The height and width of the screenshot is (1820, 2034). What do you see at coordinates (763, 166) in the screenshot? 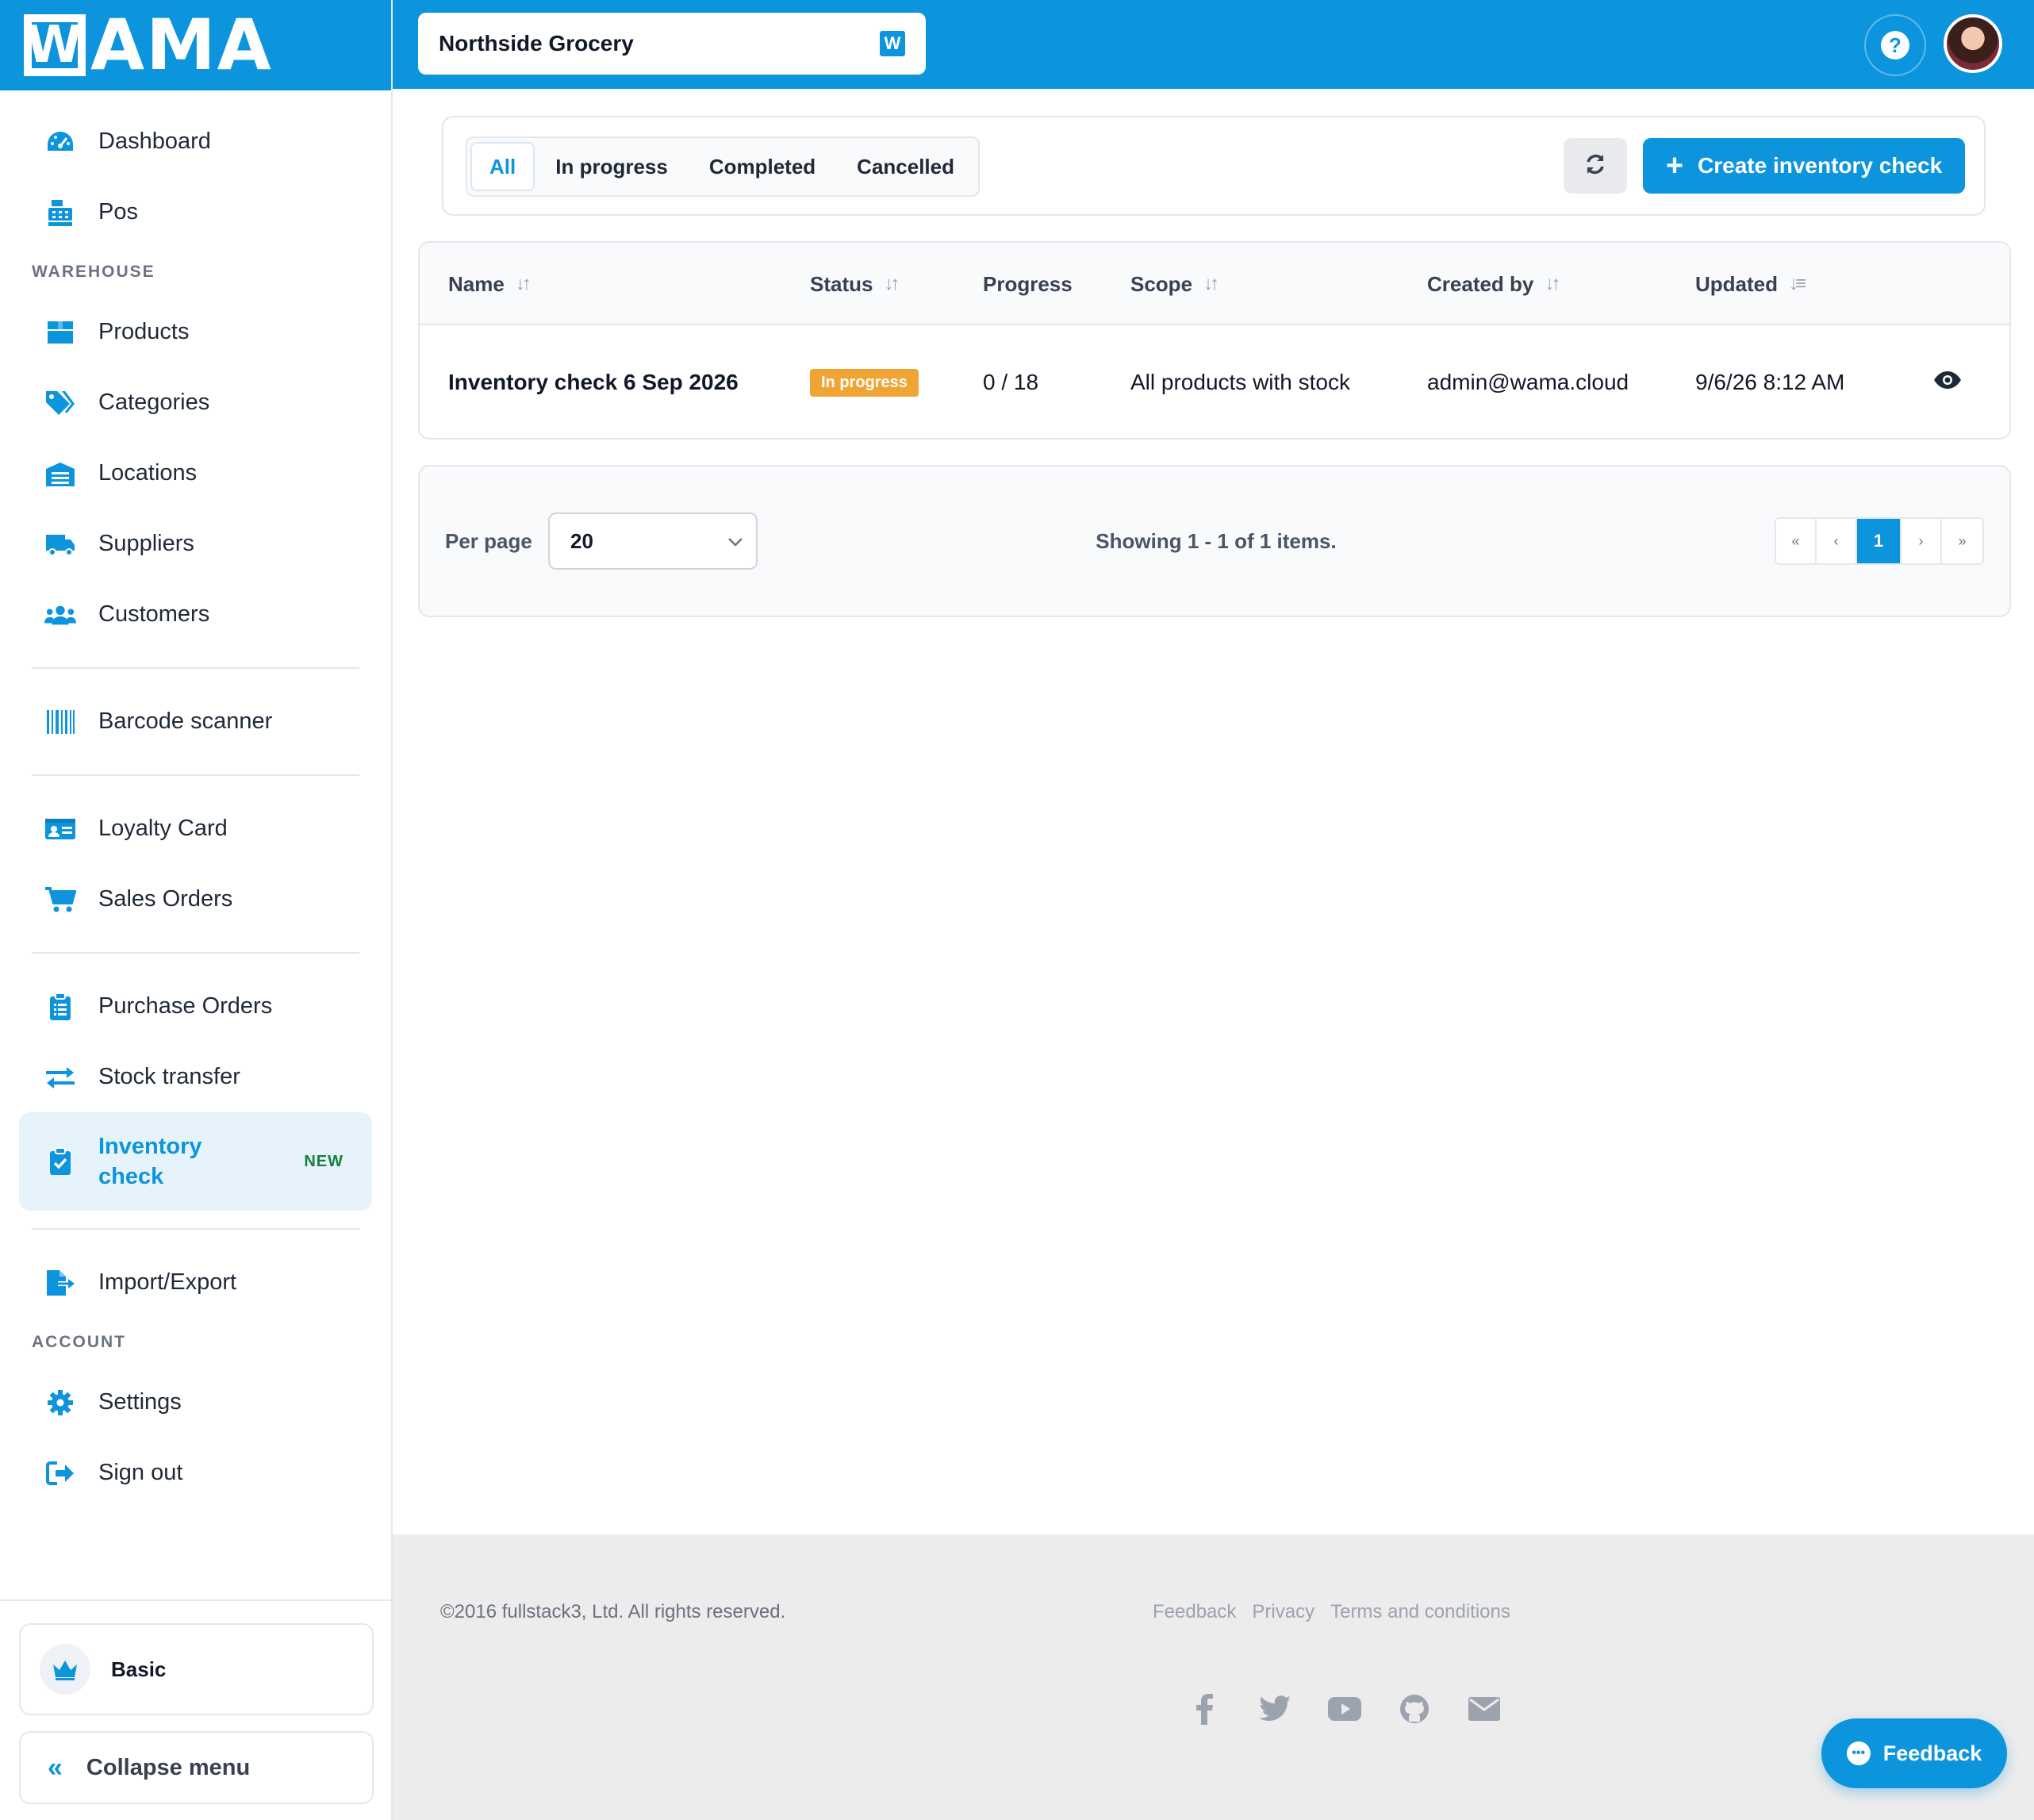
I see `tab-completed: Completed` at bounding box center [763, 166].